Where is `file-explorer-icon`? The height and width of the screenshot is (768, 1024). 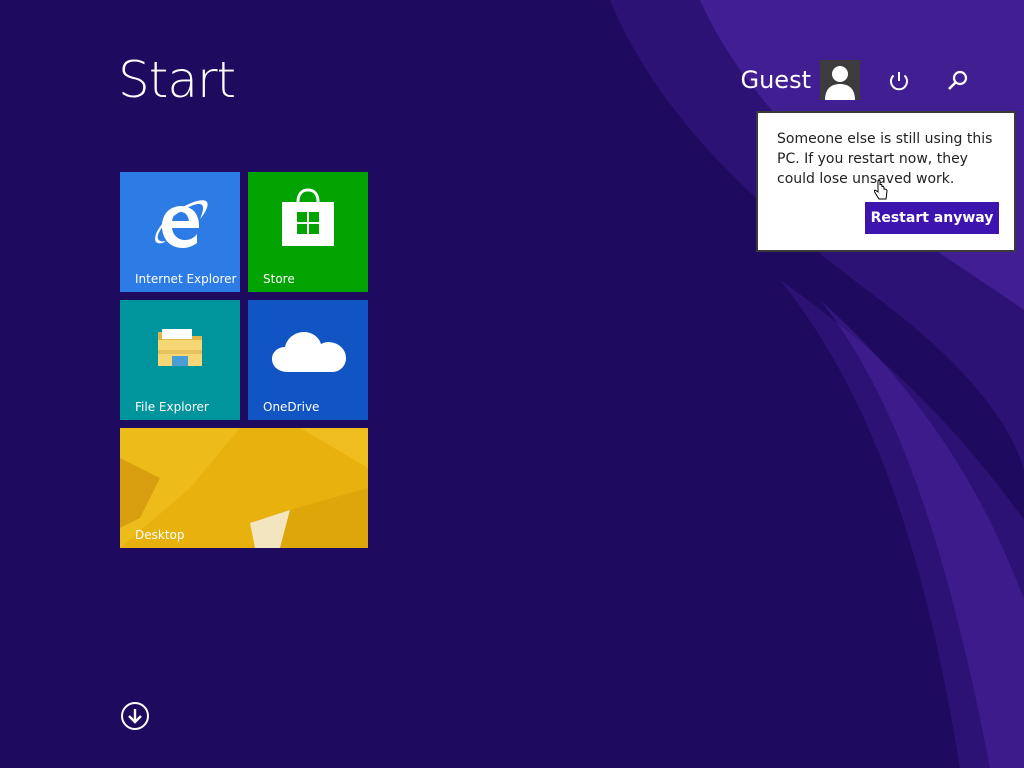
file-explorer-icon is located at coordinates (180, 347).